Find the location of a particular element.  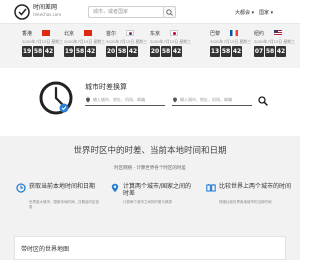

map-card-title: 带时区的世界地图 is located at coordinates (45, 249).